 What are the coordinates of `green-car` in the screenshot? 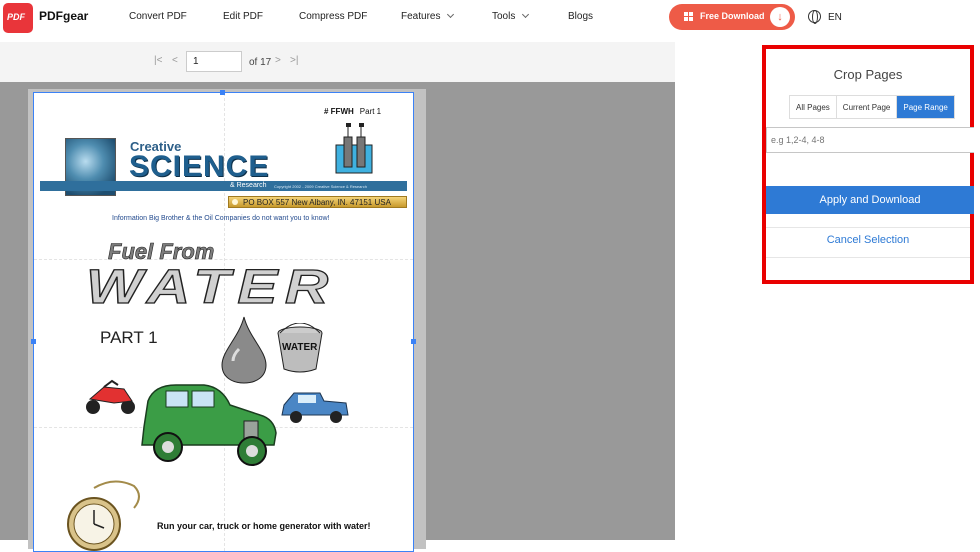 It's located at (209, 425).